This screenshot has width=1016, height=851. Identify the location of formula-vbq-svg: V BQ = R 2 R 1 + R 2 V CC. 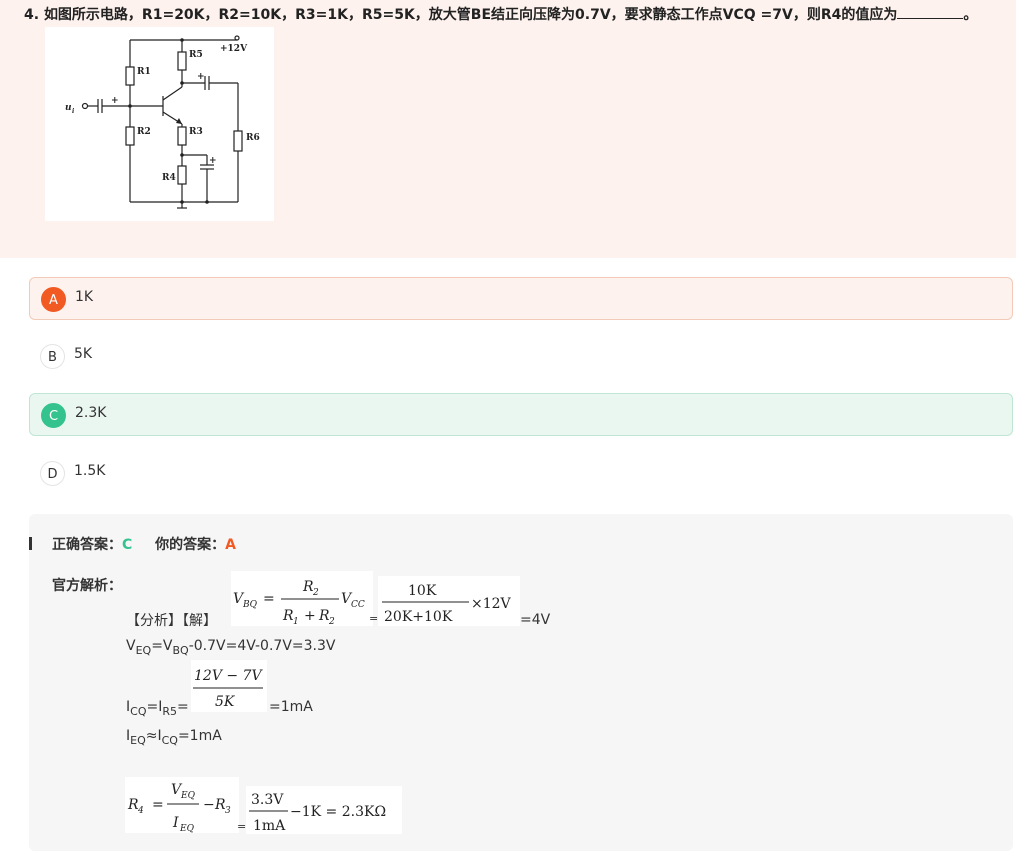
(299, 603).